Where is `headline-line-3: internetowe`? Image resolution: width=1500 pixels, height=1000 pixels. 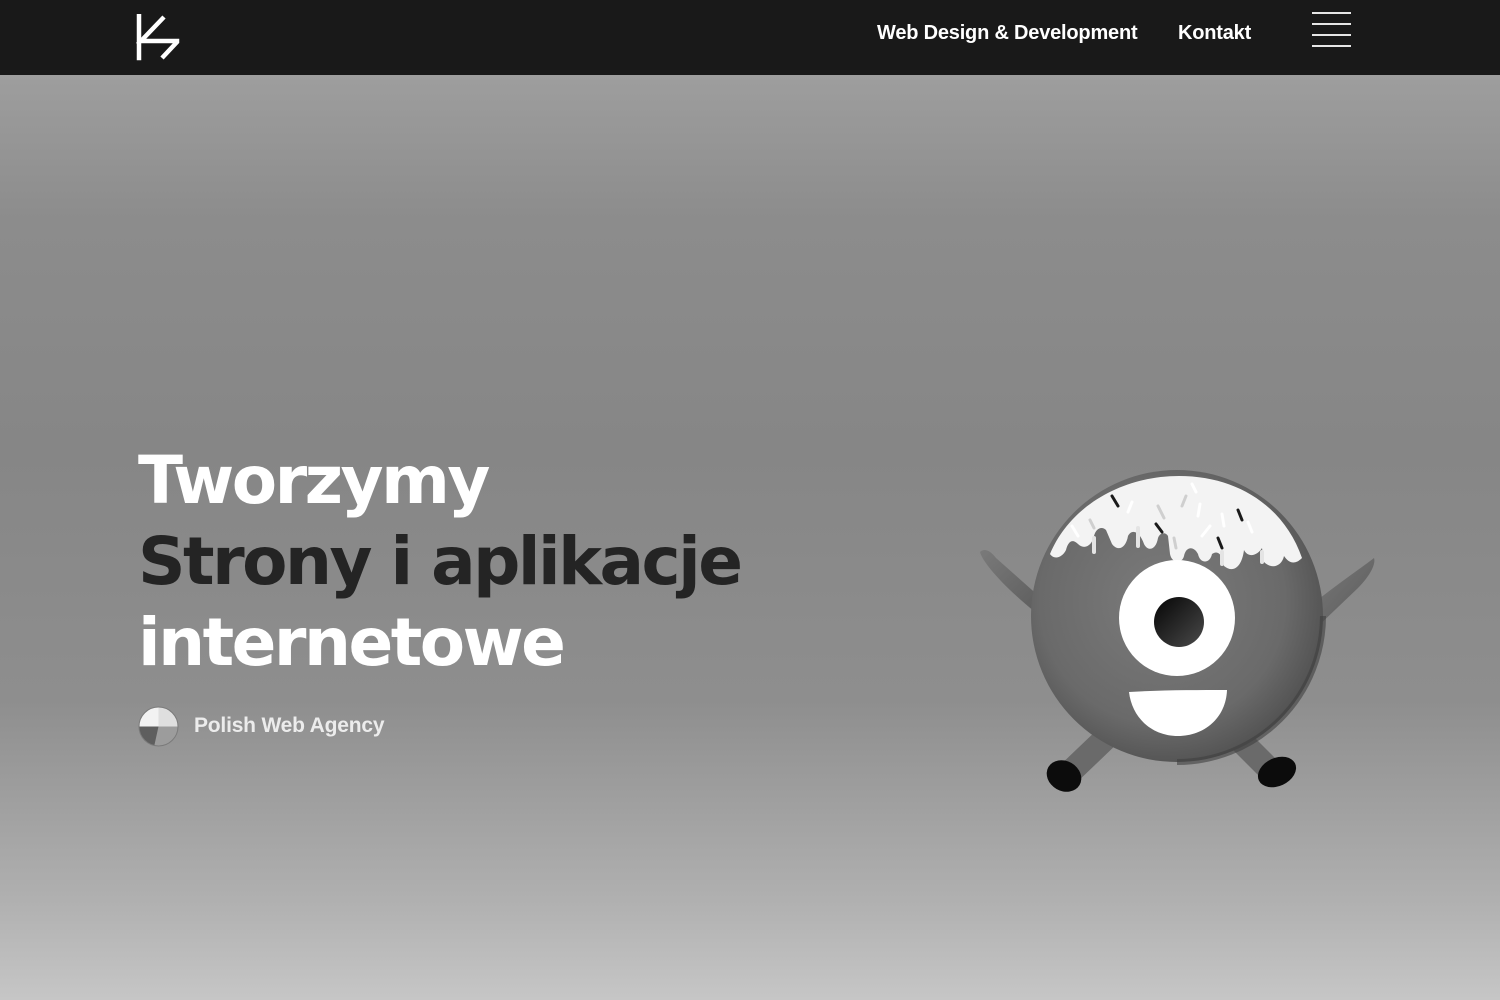
headline-line-3: internetowe is located at coordinates (352, 642).